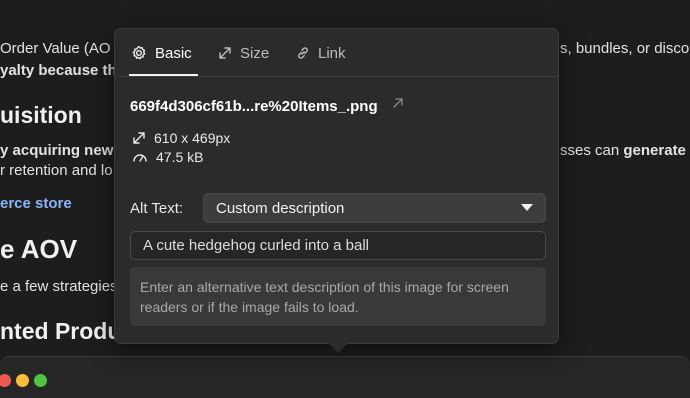 Image resolution: width=690 pixels, height=398 pixels. I want to click on dimensions-value: 610 x 469px, so click(192, 138).